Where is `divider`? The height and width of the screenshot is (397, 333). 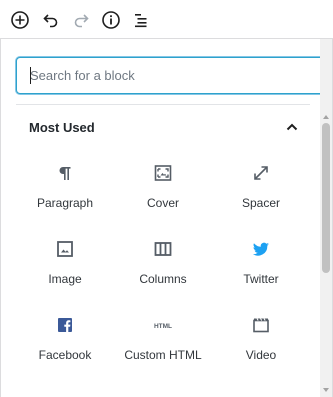 divider is located at coordinates (163, 104).